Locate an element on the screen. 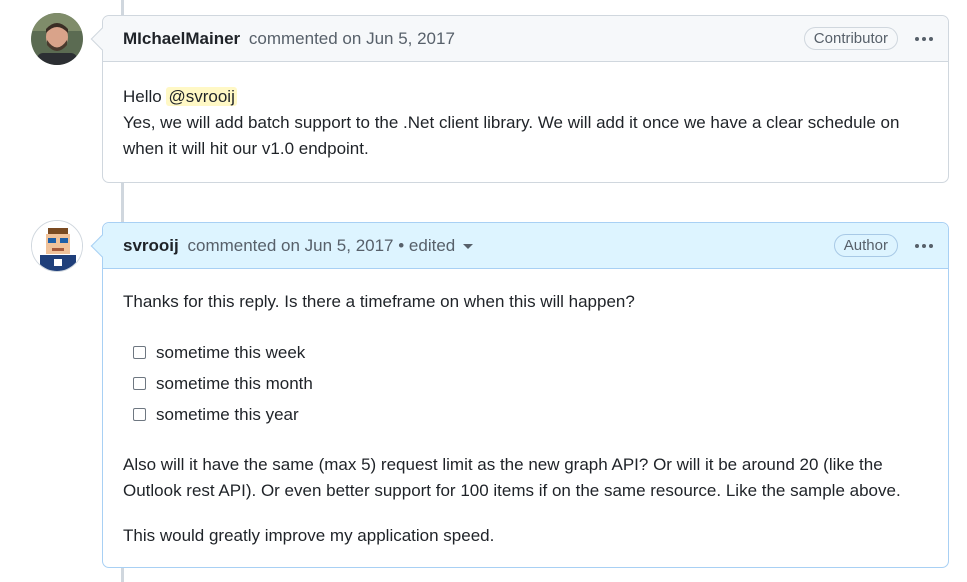 This screenshot has height=582, width=967. edited-label: • edited is located at coordinates (427, 245).